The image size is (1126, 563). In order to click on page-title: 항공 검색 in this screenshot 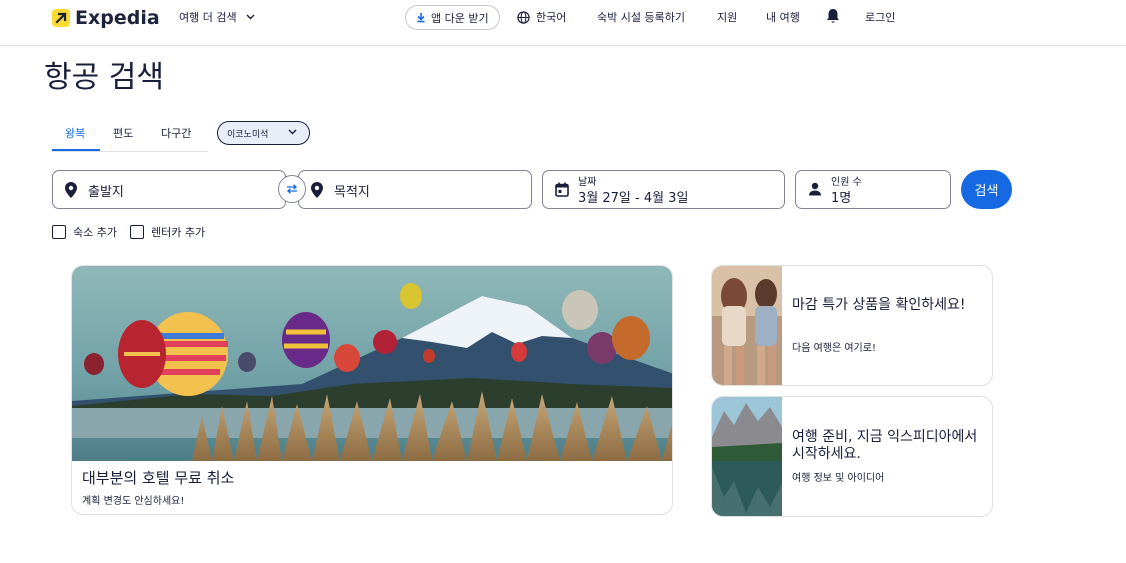, I will do `click(104, 77)`.